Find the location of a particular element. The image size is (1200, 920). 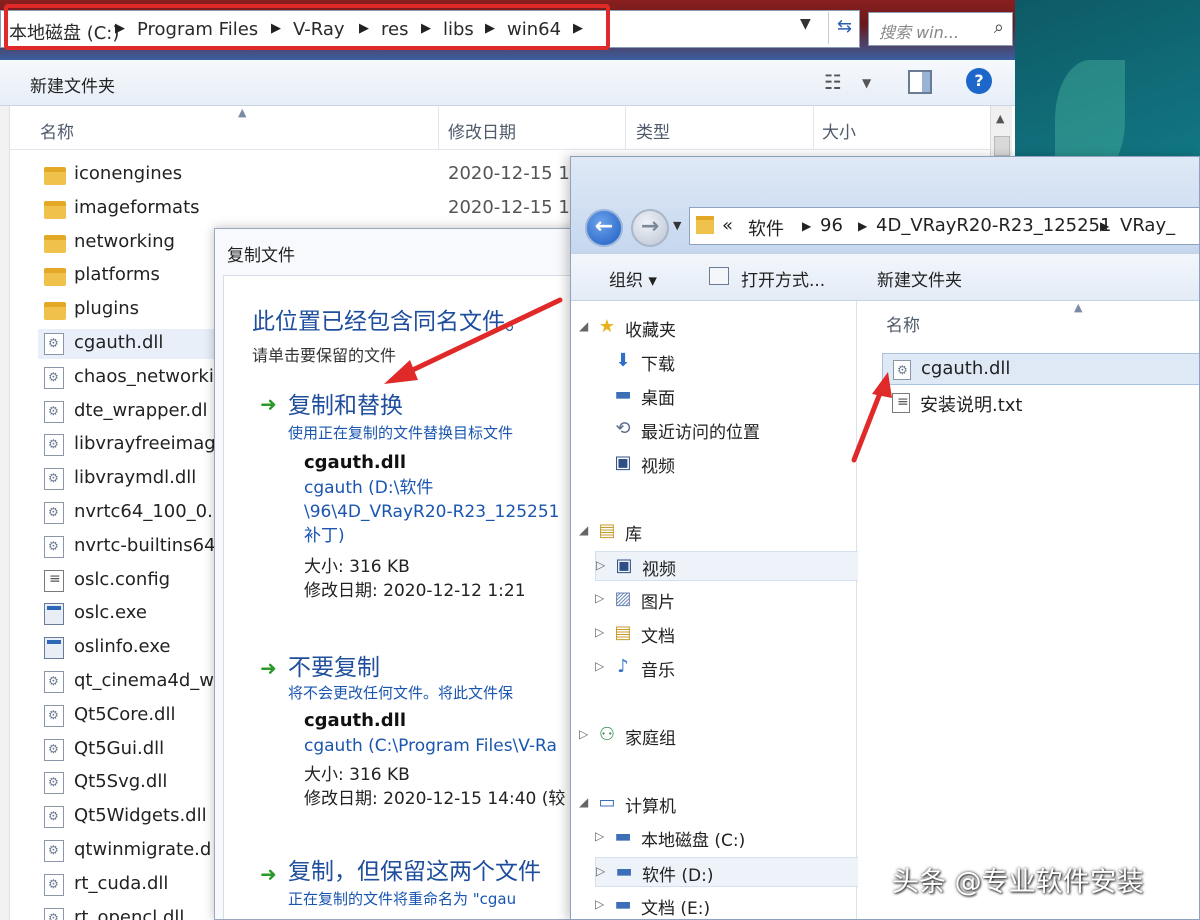

breadcrumb-item: 软件 is located at coordinates (766, 228).